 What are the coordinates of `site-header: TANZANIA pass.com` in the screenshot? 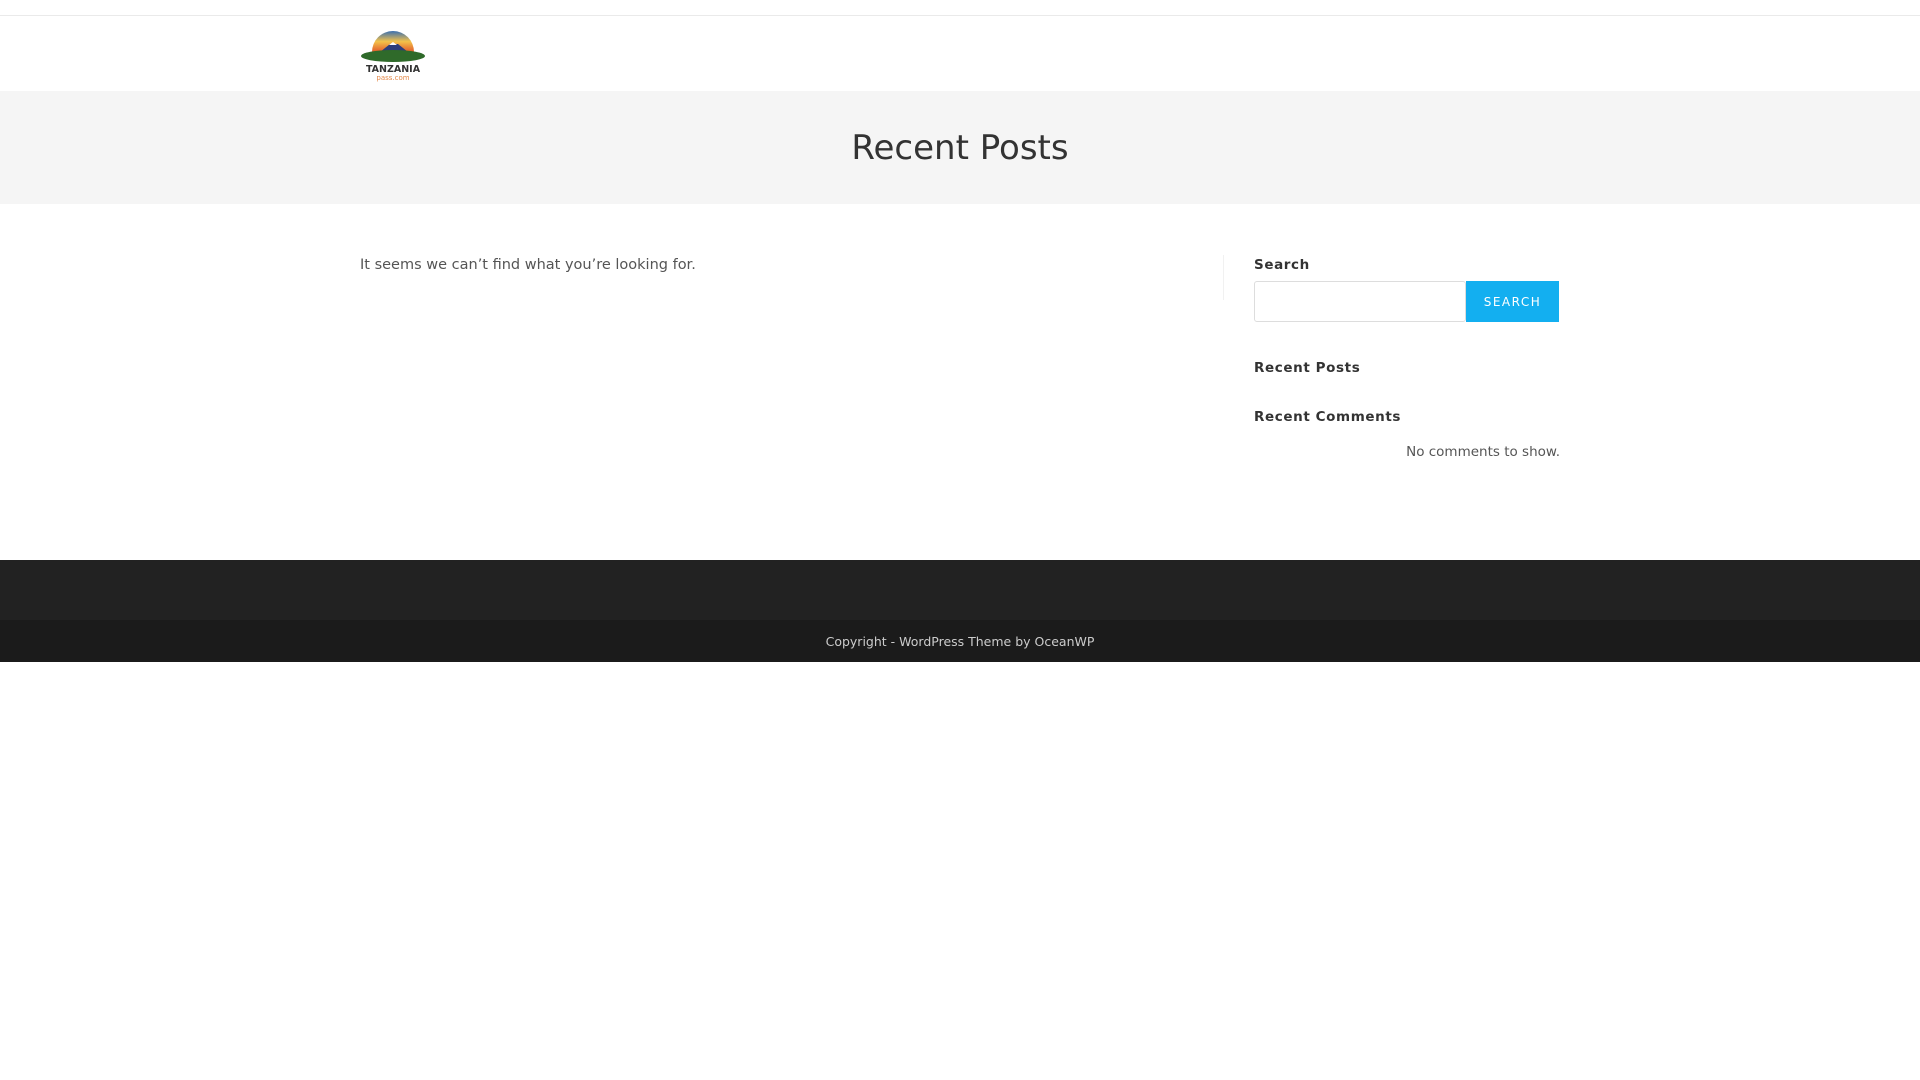 It's located at (960, 53).